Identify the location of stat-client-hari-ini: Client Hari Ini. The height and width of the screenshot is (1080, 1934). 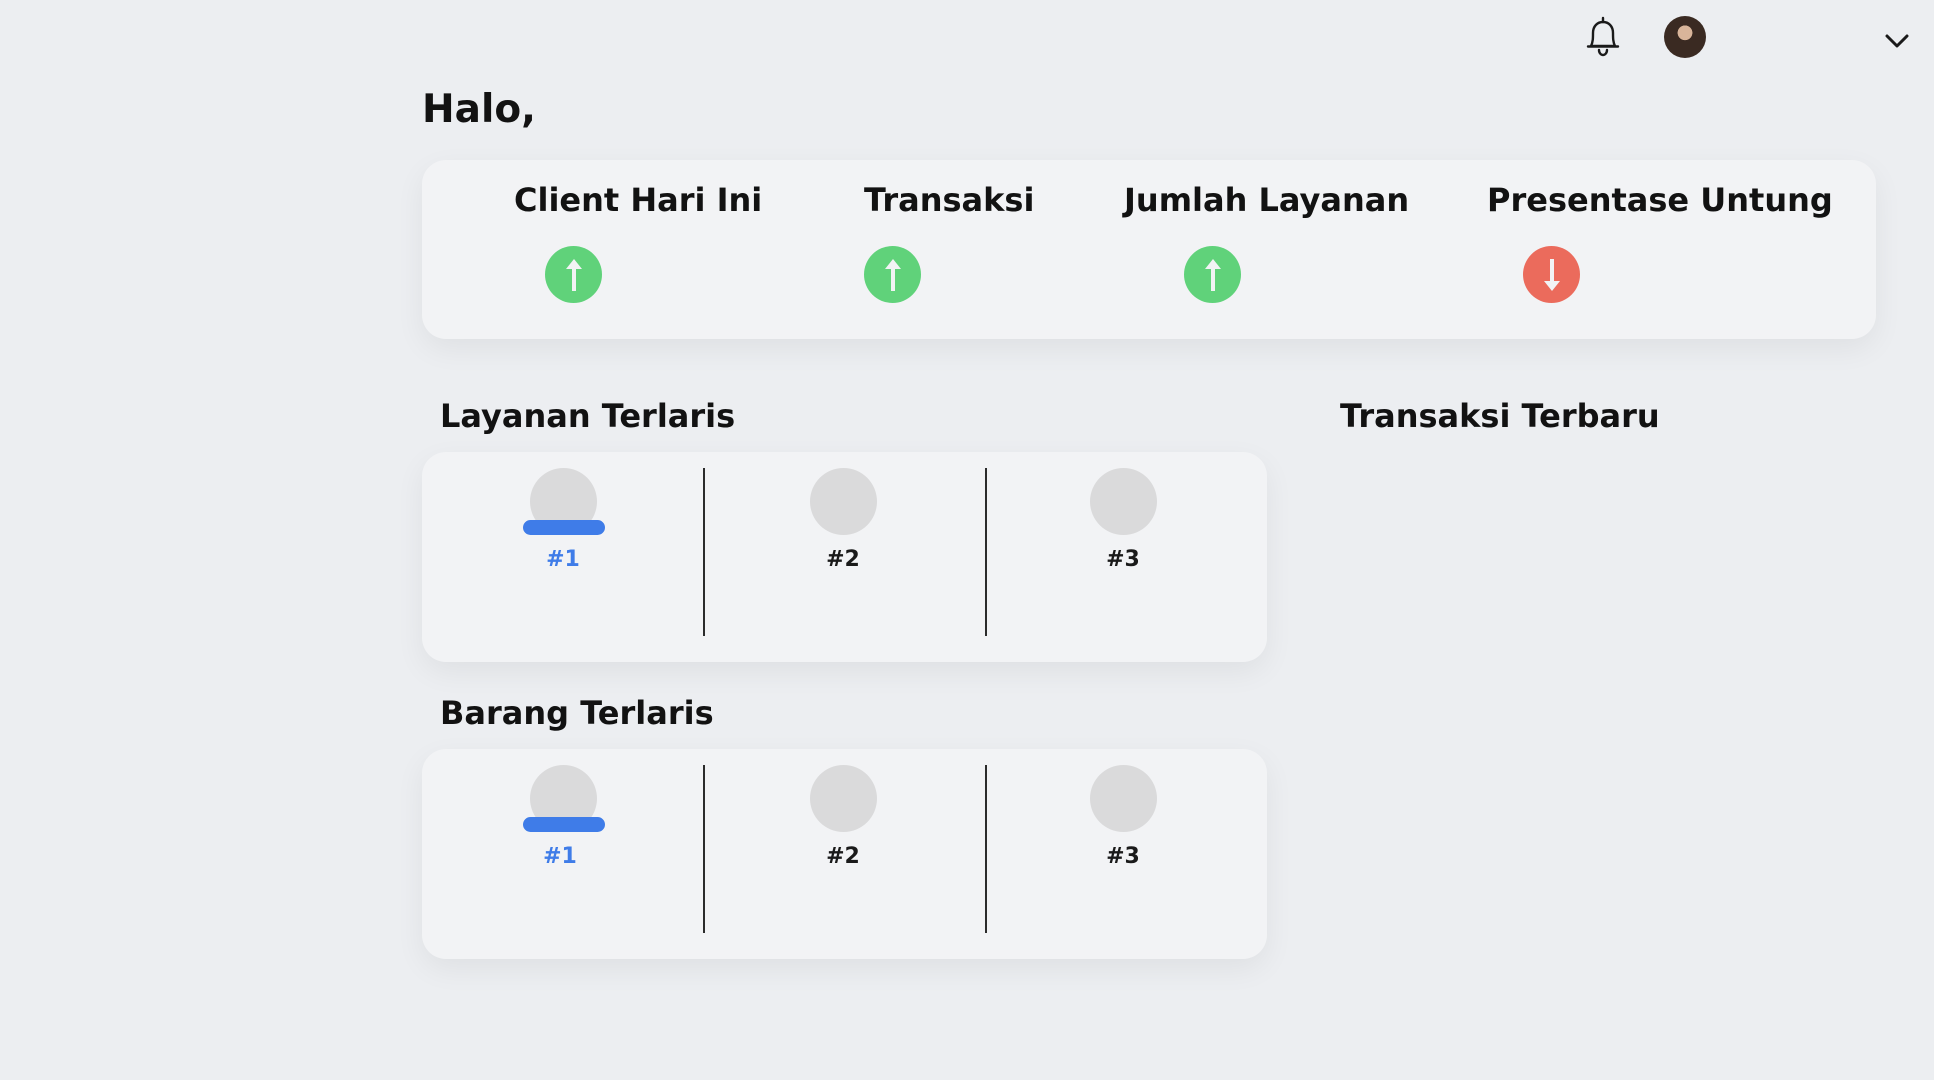
(638, 249).